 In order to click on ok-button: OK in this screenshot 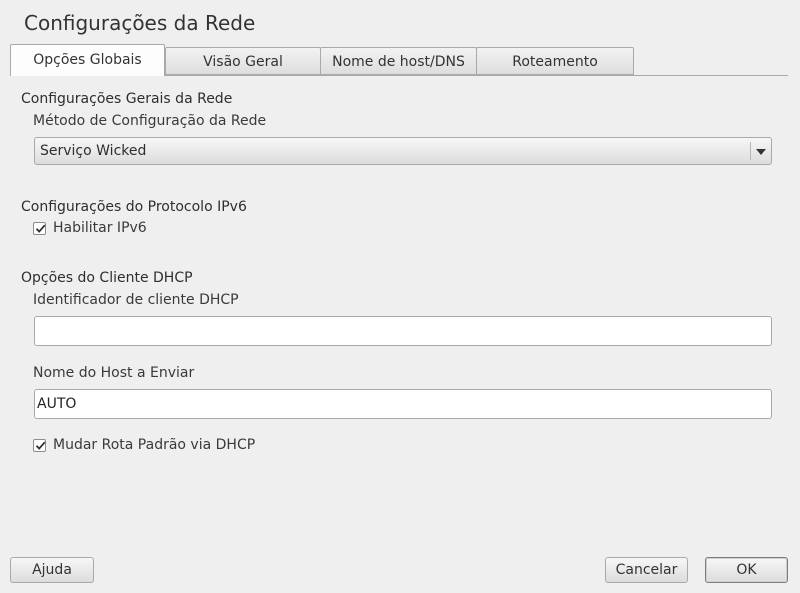, I will do `click(746, 570)`.